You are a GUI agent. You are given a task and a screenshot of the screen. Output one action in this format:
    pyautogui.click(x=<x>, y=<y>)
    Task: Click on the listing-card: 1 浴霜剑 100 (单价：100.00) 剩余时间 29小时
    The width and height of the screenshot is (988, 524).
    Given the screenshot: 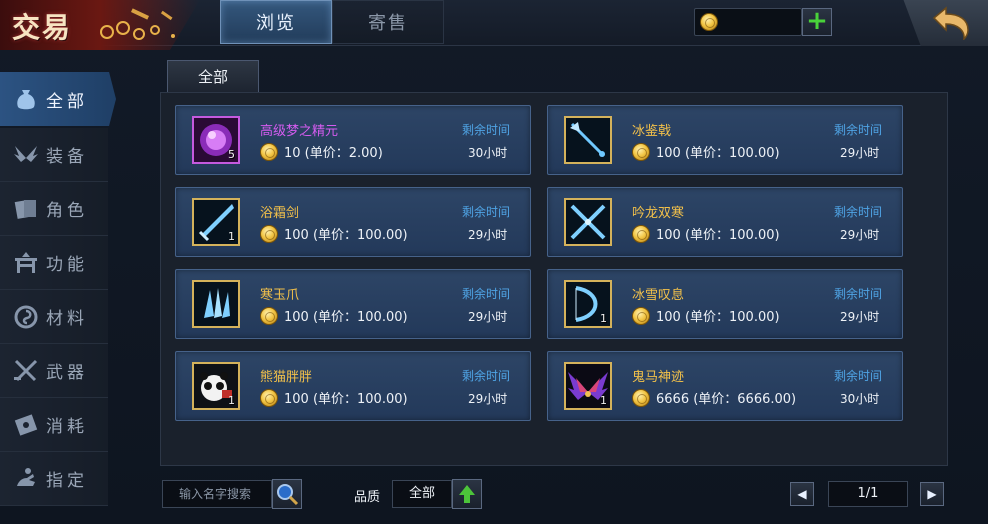 What is the action you would take?
    pyautogui.click(x=353, y=222)
    